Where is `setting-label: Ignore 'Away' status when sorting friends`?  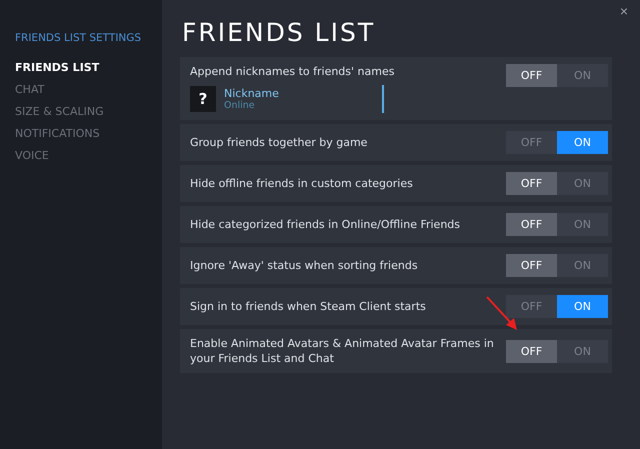
setting-label: Ignore 'Away' status when sorting friends is located at coordinates (304, 265).